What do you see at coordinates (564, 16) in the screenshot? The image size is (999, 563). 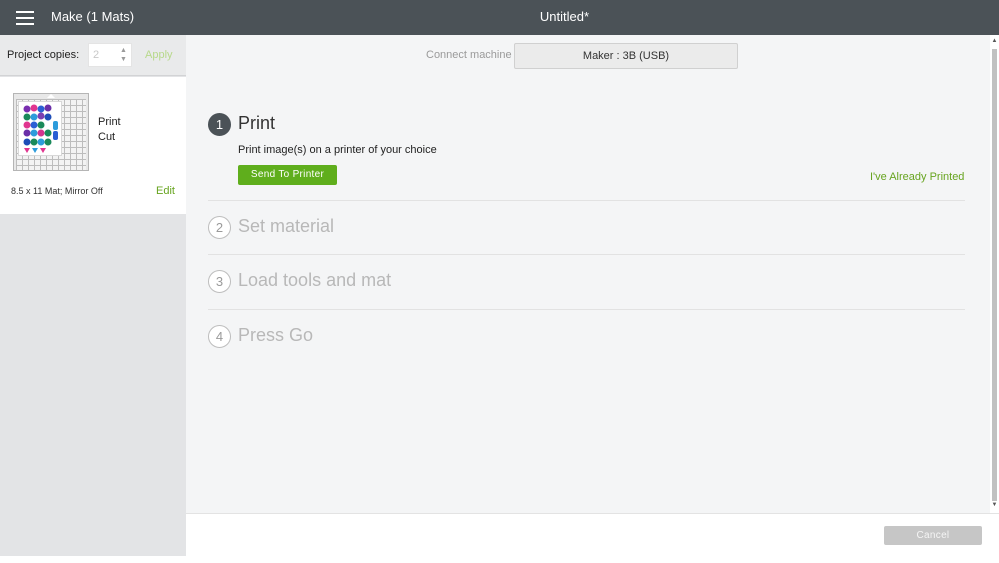 I see `document-title: Untitled*` at bounding box center [564, 16].